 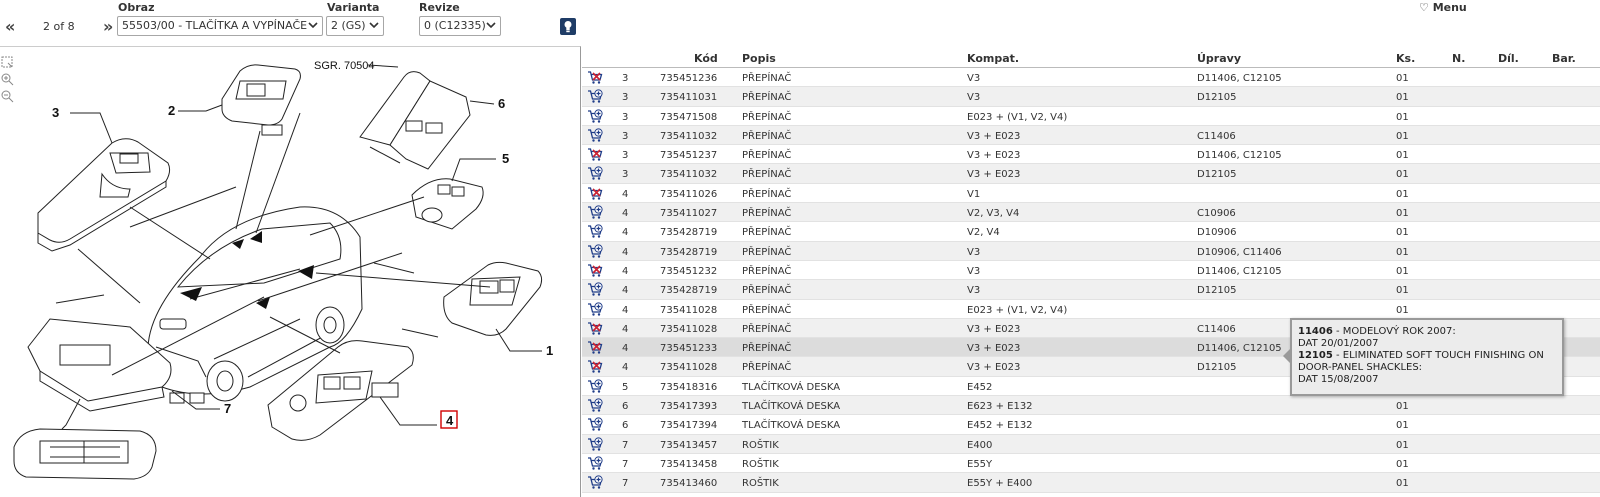 What do you see at coordinates (1443, 7) in the screenshot?
I see `menu-button: ♡ Menu` at bounding box center [1443, 7].